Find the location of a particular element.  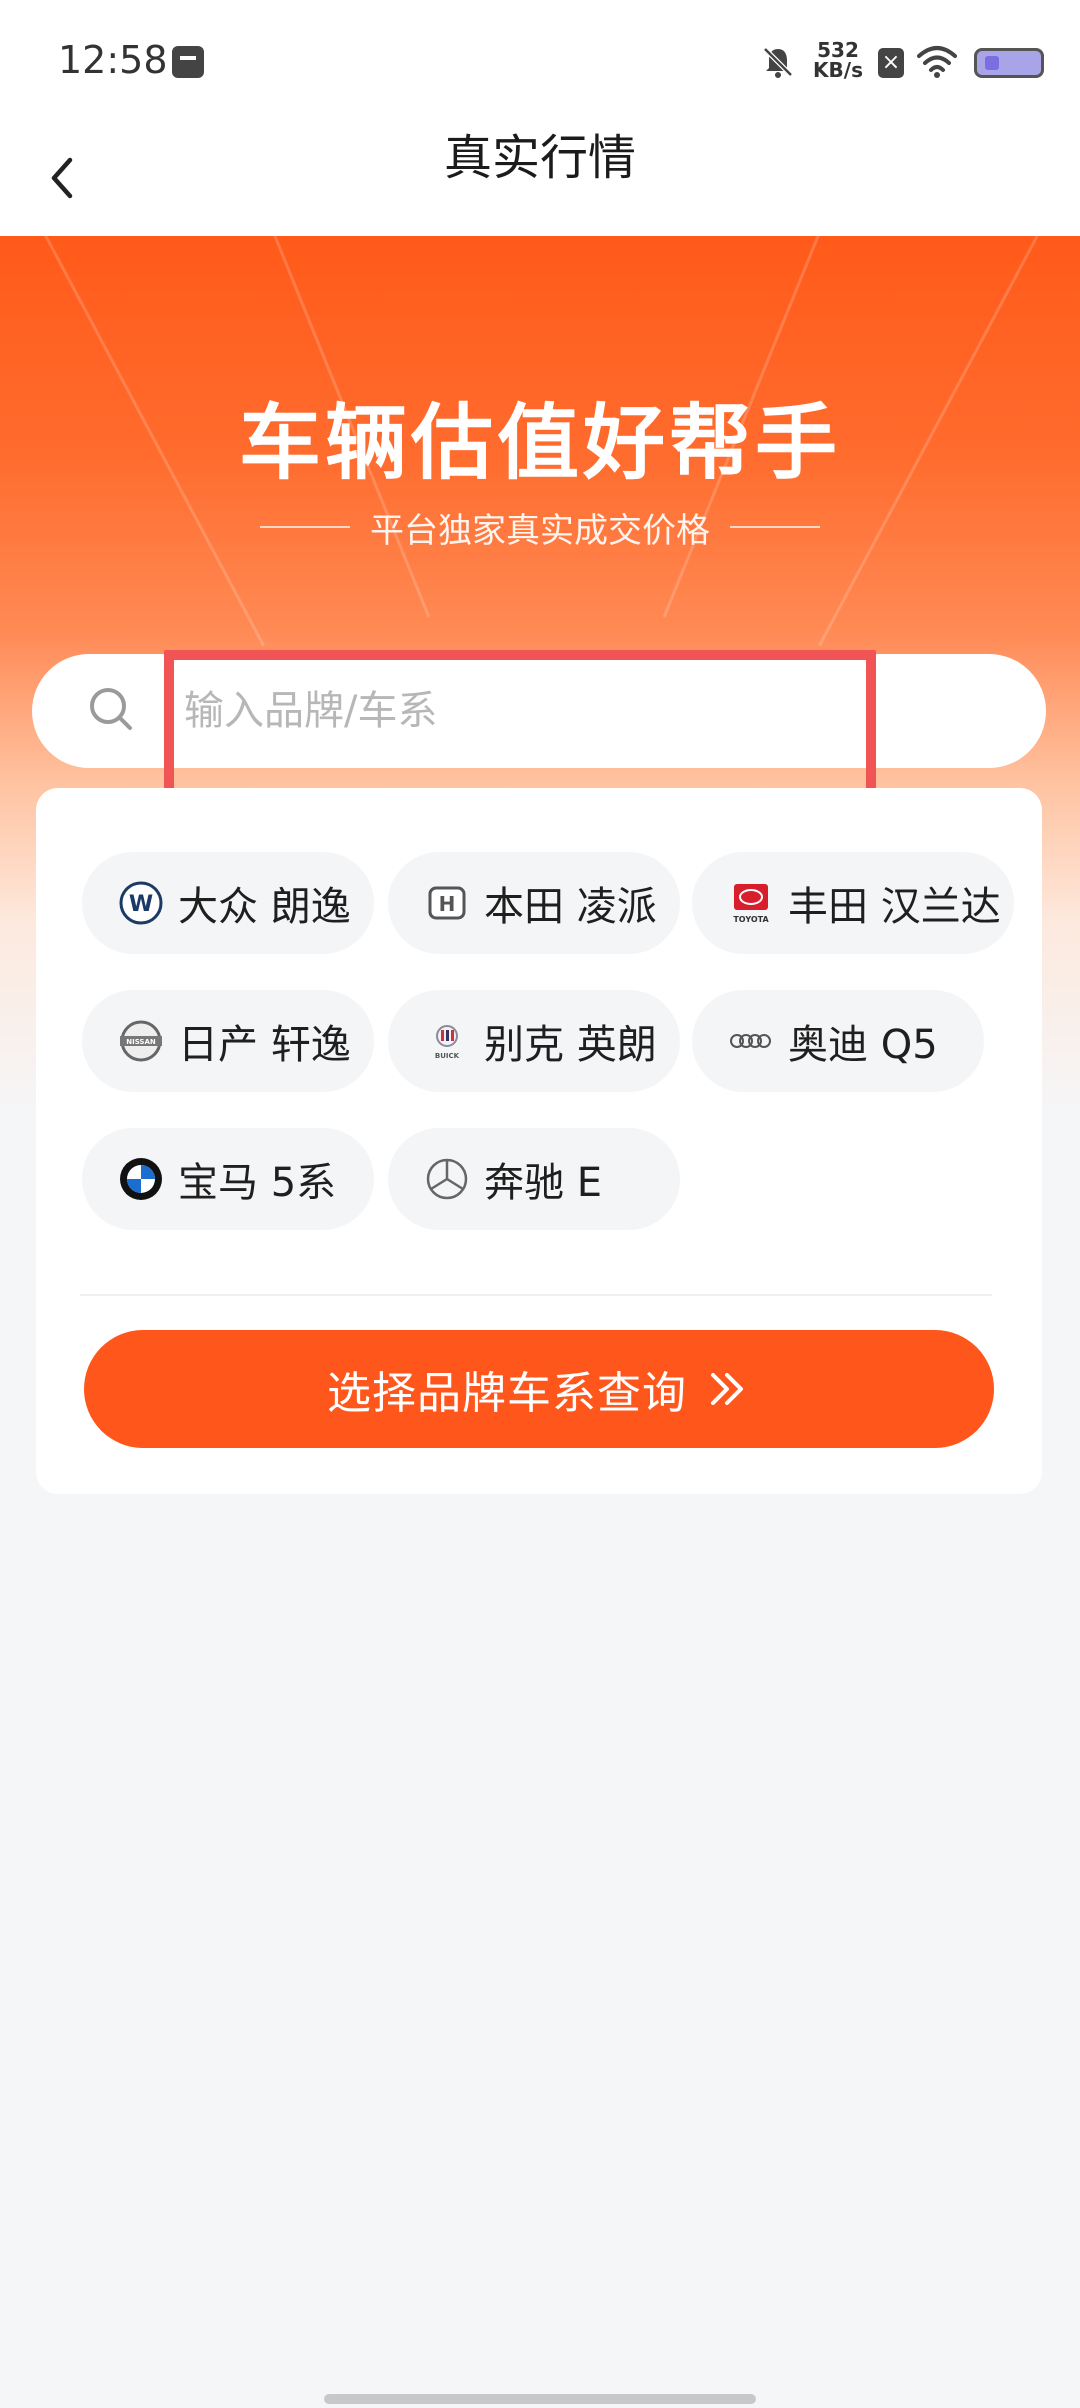

subtitle-divider-left is located at coordinates (305, 527).